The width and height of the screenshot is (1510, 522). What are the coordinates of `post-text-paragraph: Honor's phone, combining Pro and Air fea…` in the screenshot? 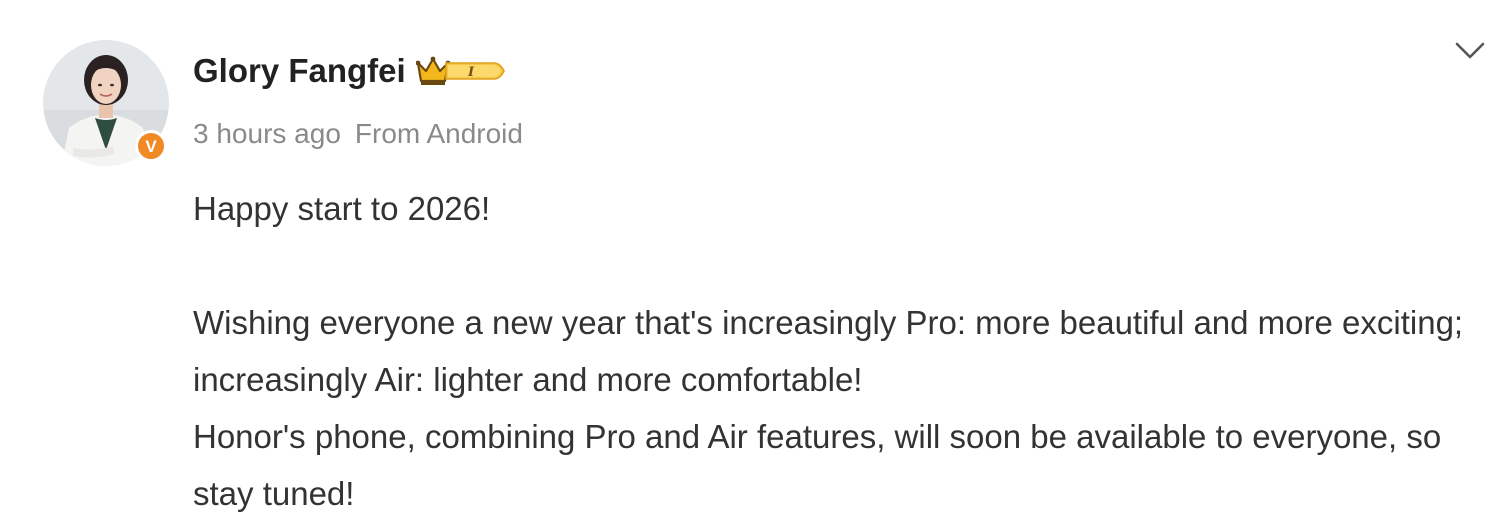 It's located at (817, 465).